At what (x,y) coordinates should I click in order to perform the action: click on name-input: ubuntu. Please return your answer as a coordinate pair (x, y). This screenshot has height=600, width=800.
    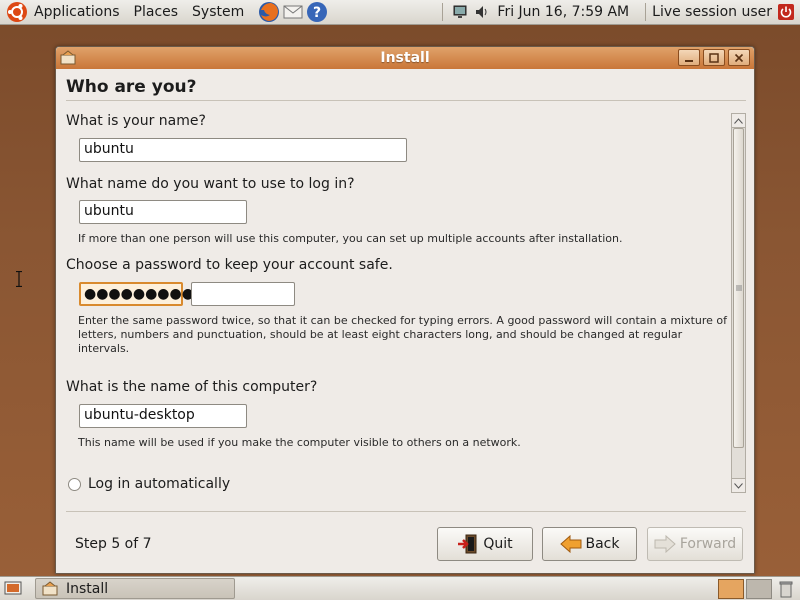
    Looking at the image, I should click on (243, 150).